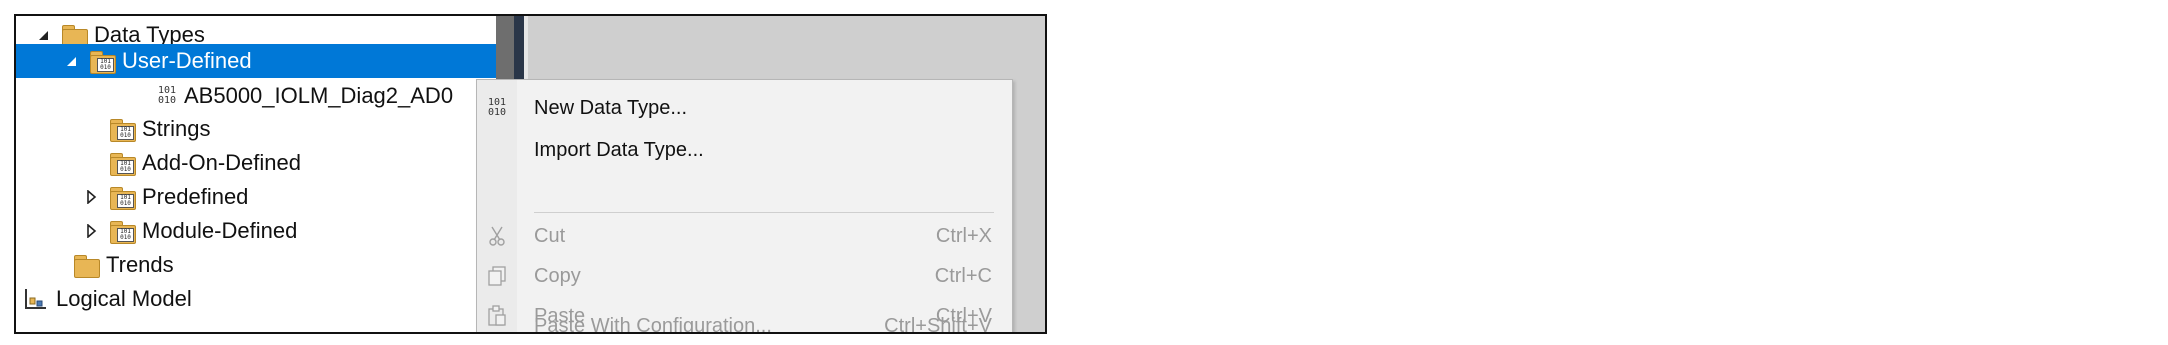 This screenshot has width=2168, height=345. I want to click on tree-item-trends: Trends, so click(284, 265).